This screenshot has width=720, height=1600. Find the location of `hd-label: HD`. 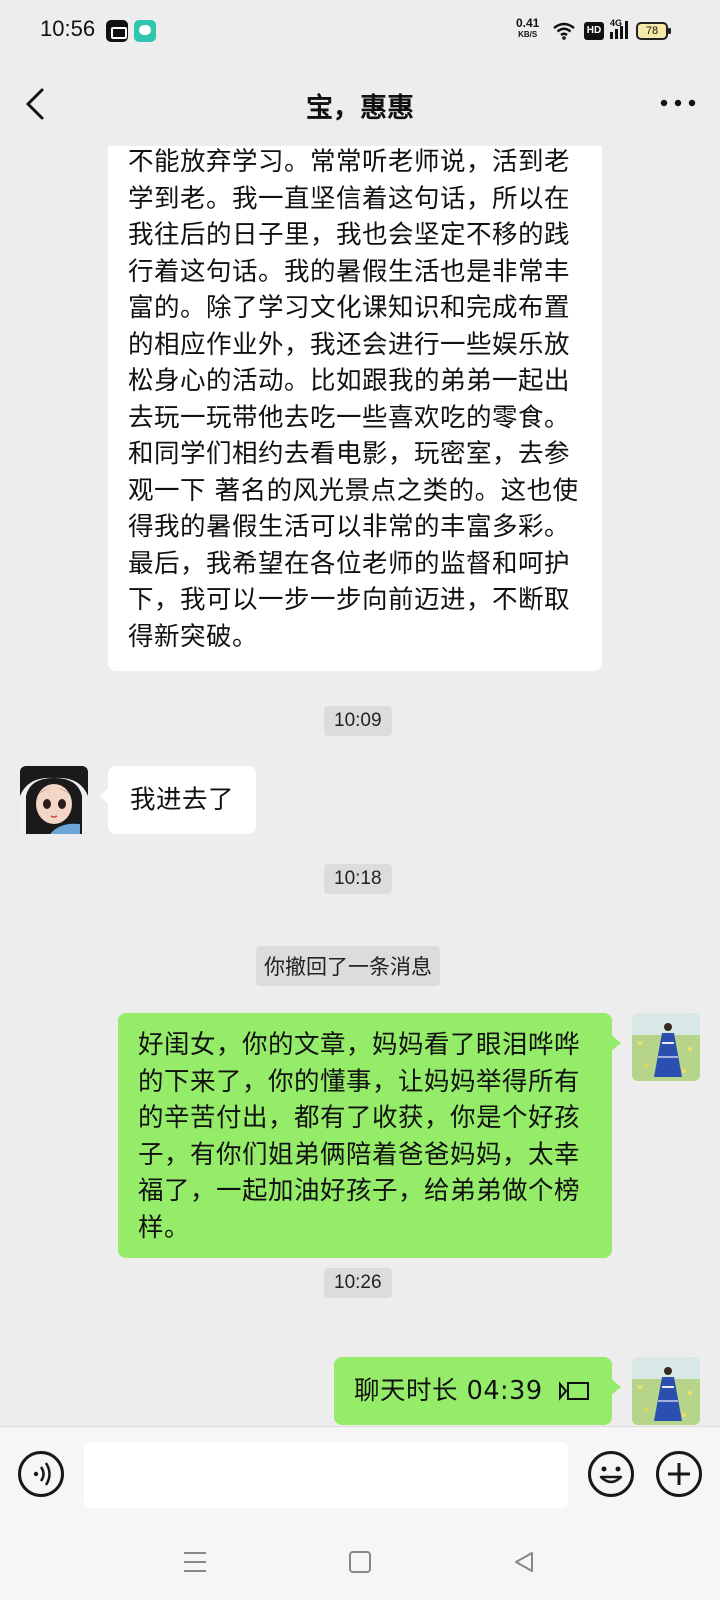

hd-label: HD is located at coordinates (594, 30).